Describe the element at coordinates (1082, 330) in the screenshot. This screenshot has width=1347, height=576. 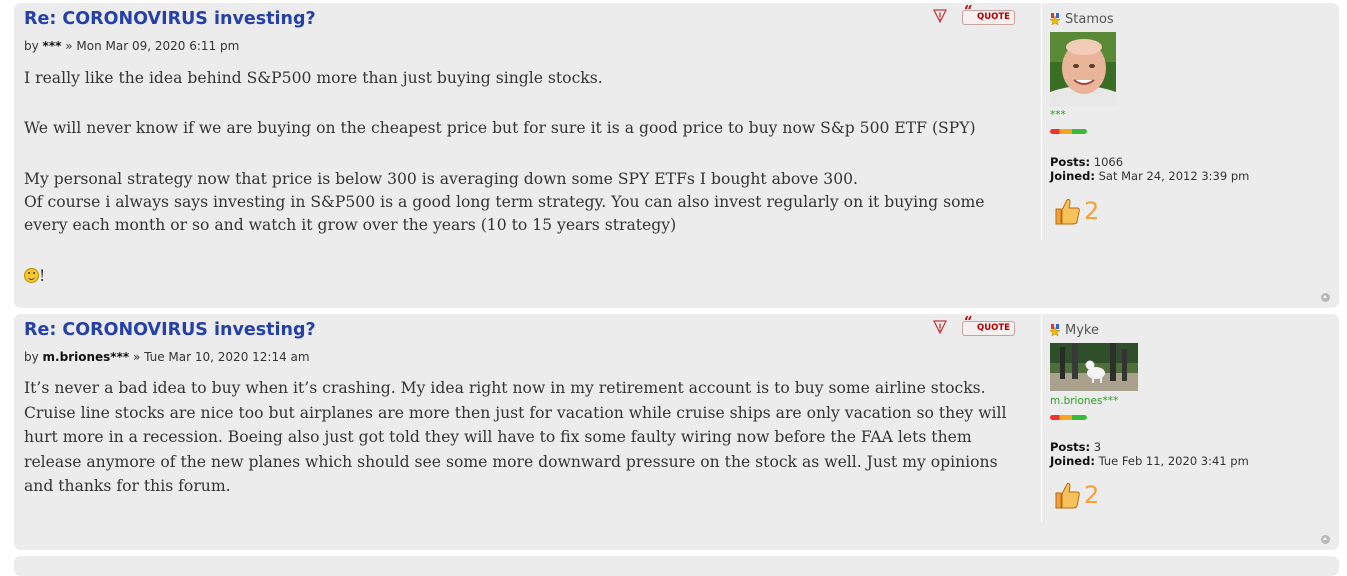
I see `profile-username-link: Myke` at that location.